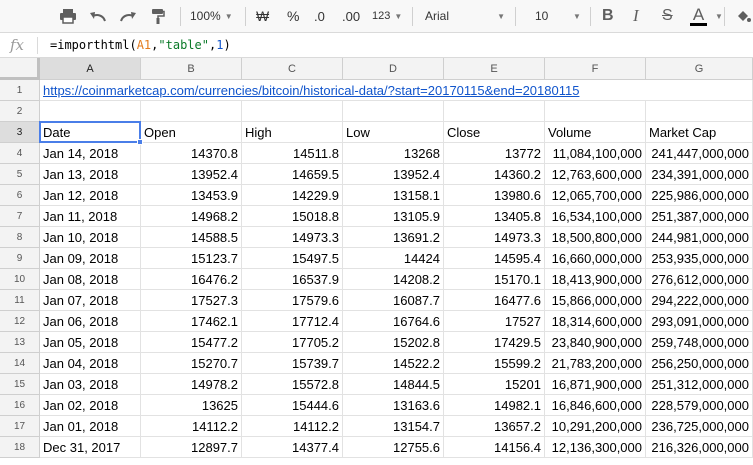  Describe the element at coordinates (90, 342) in the screenshot. I see `table-cell: Jan 05, 2018` at that location.